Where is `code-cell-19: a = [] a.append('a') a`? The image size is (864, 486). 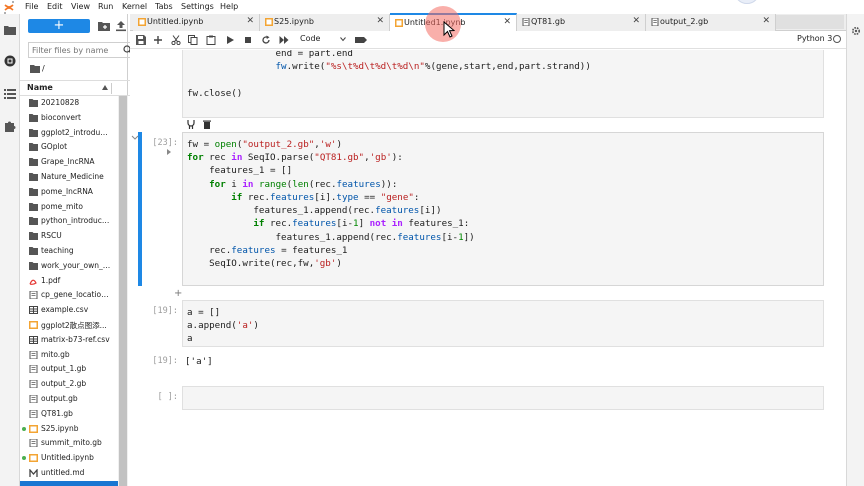 code-cell-19: a = [] a.append('a') a is located at coordinates (503, 323).